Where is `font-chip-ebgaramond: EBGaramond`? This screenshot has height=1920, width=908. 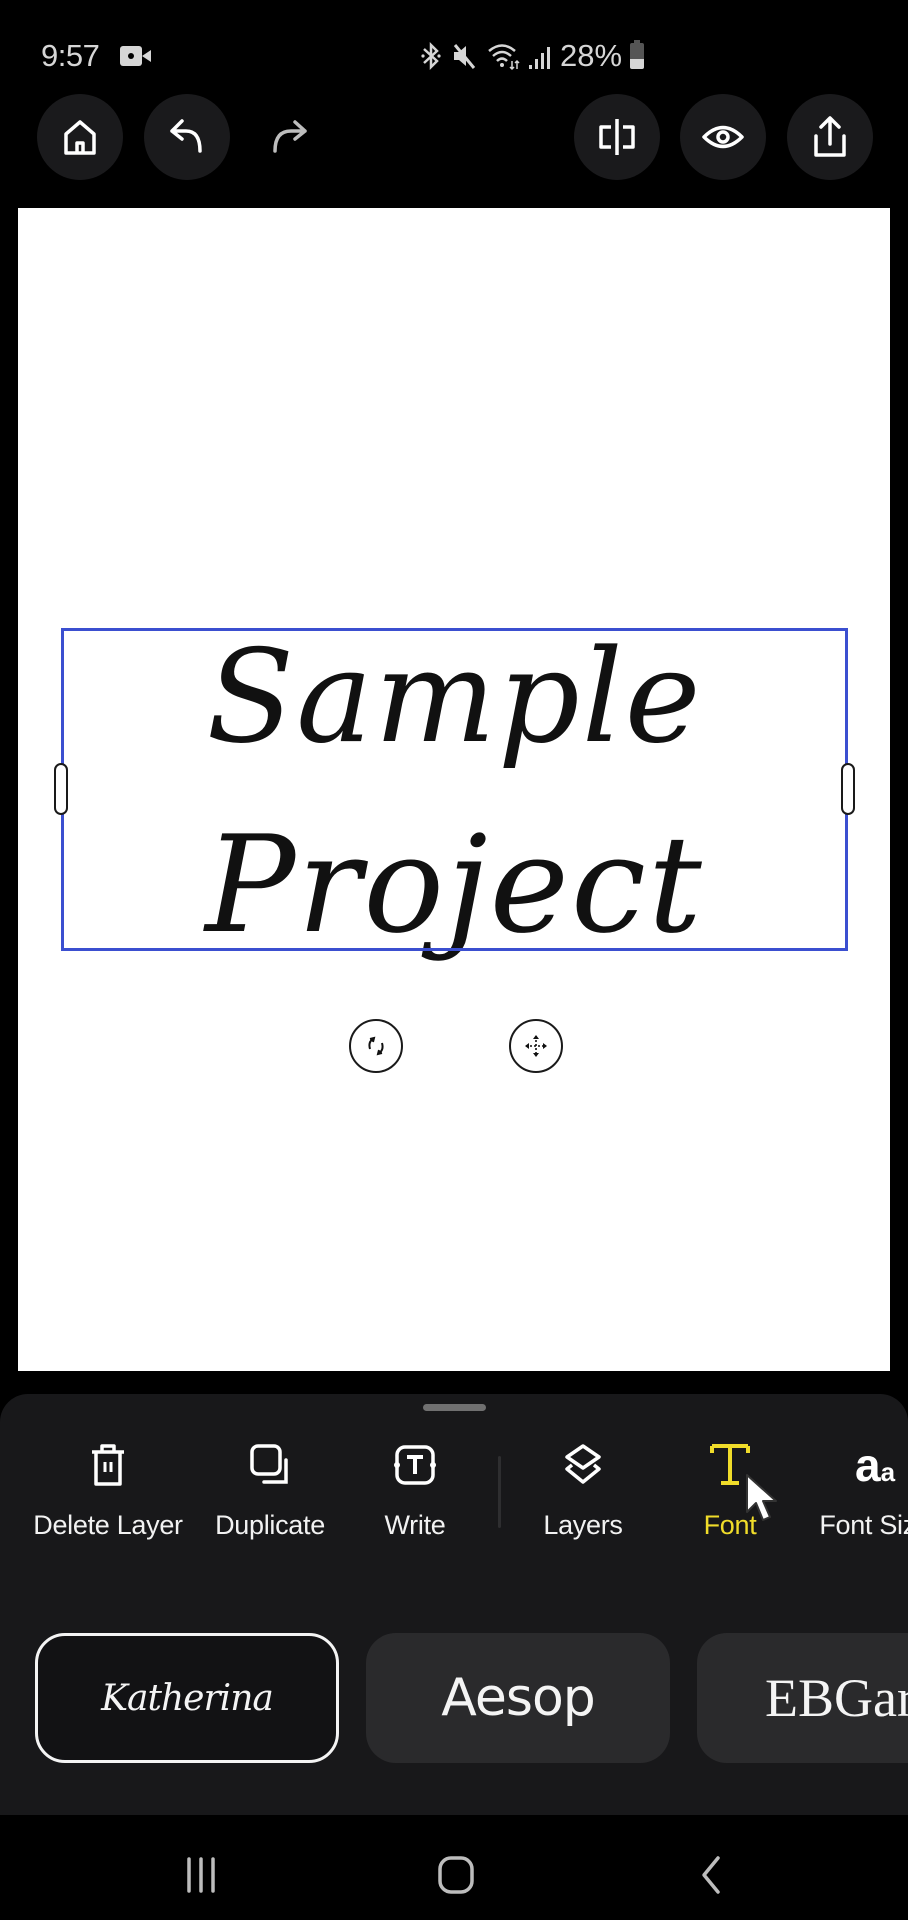
font-chip-ebgaramond: EBGaramond is located at coordinates (802, 1698).